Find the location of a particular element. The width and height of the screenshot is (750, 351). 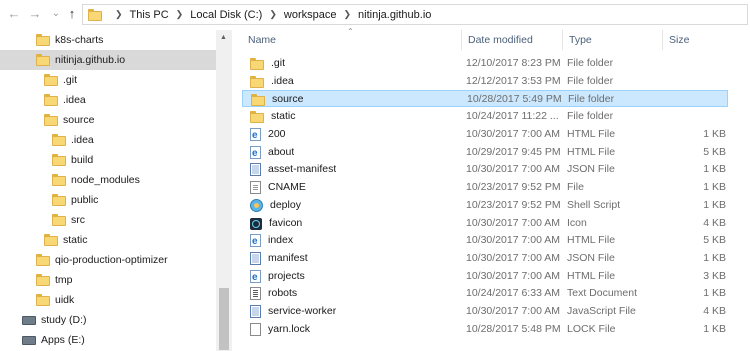

file-name-cell: projects is located at coordinates (277, 276).